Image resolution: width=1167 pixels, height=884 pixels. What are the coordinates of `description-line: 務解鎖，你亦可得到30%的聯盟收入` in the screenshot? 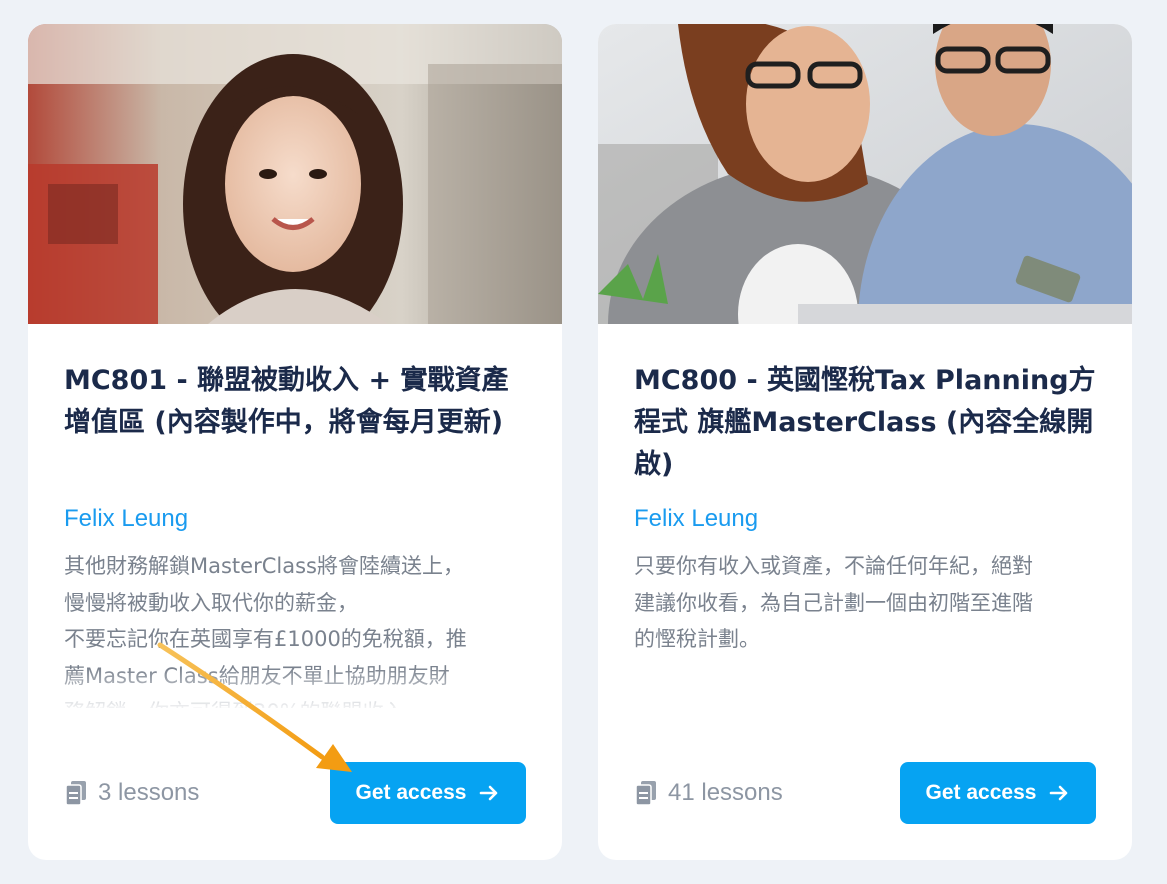 It's located at (295, 701).